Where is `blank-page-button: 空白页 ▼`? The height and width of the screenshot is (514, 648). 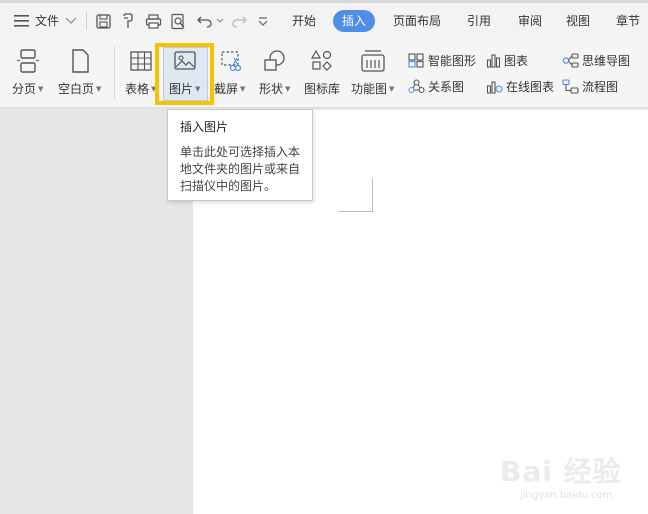
blank-page-button: 空白页 ▼ is located at coordinates (79, 72).